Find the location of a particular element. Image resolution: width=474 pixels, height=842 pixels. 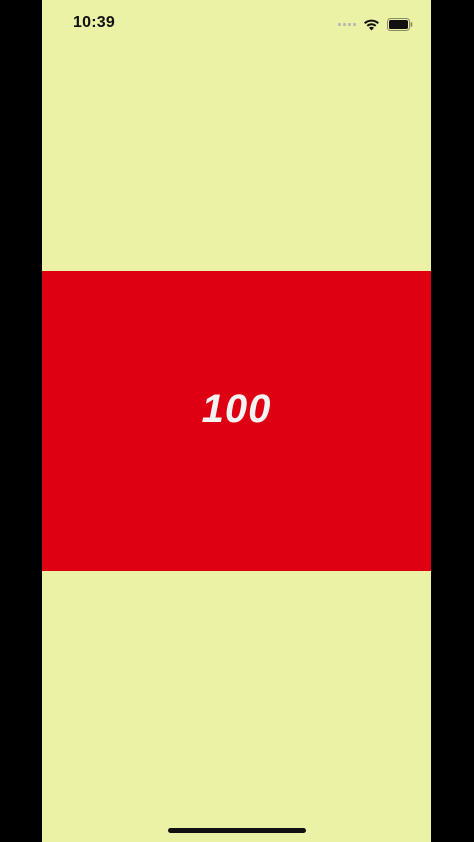

wifi-icon is located at coordinates (371, 24).